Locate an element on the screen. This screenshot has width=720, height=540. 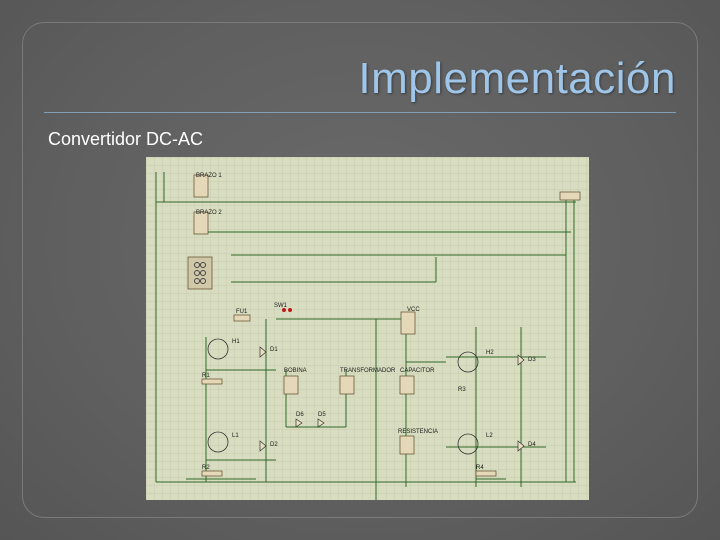
slide-title: Implementación is located at coordinates (517, 78).